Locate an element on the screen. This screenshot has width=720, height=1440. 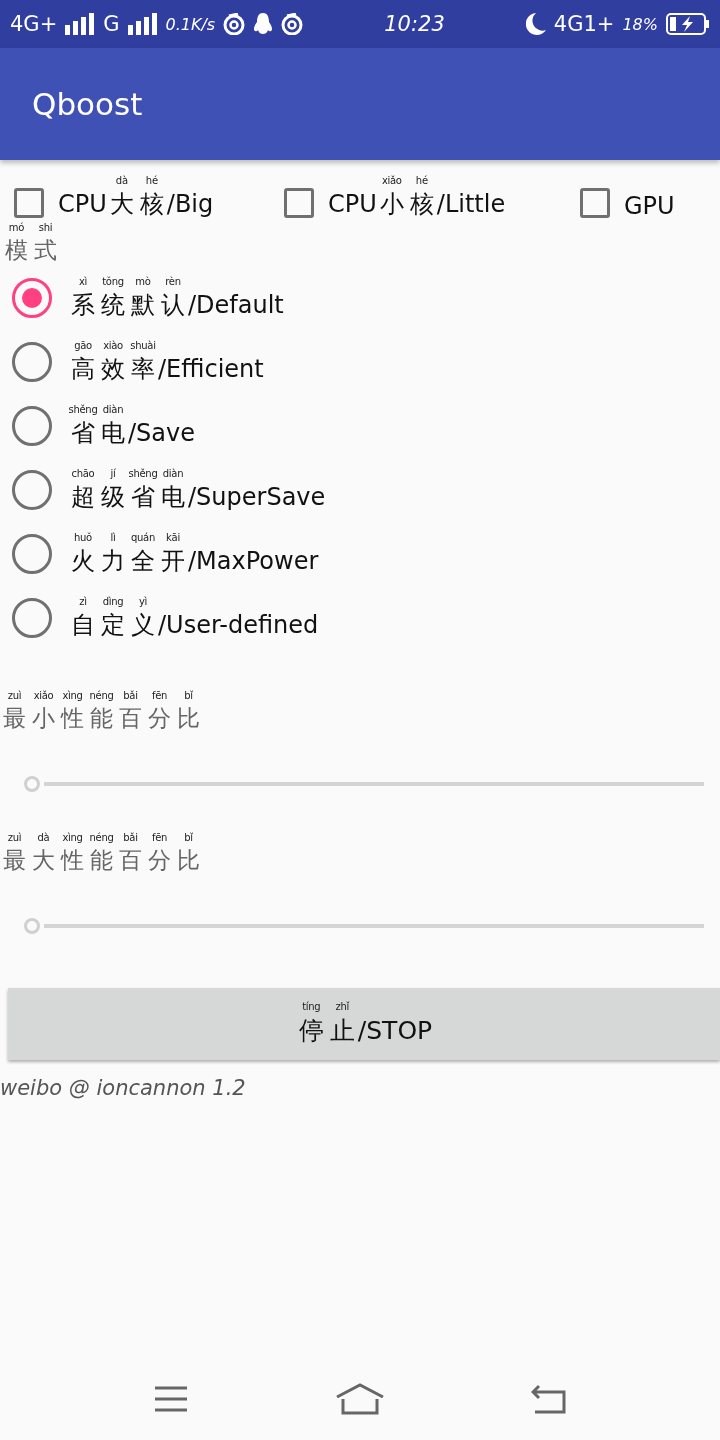
pinyin-annotation: shuài is located at coordinates (143, 345).